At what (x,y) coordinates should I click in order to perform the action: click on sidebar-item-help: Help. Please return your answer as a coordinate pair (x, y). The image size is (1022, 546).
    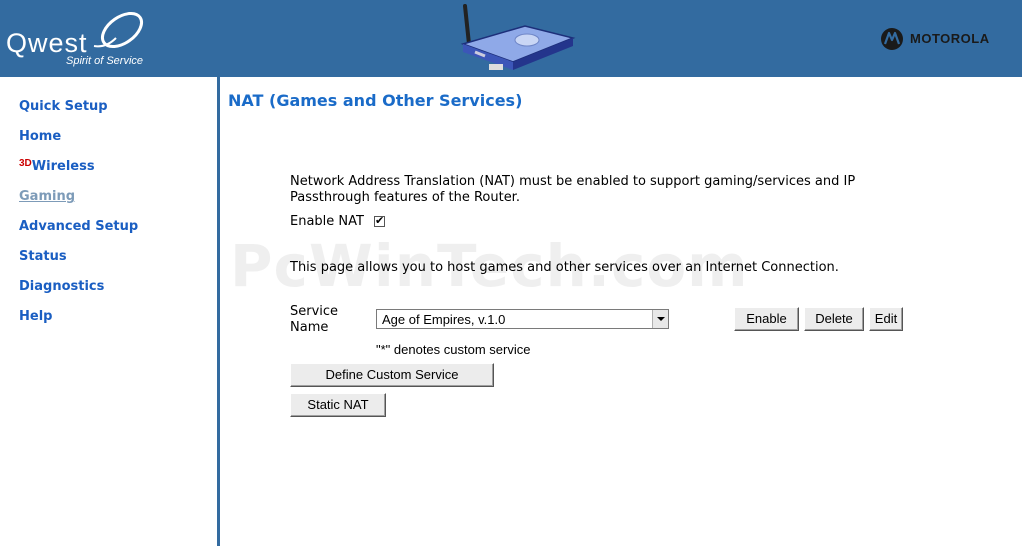
    Looking at the image, I should click on (35, 316).